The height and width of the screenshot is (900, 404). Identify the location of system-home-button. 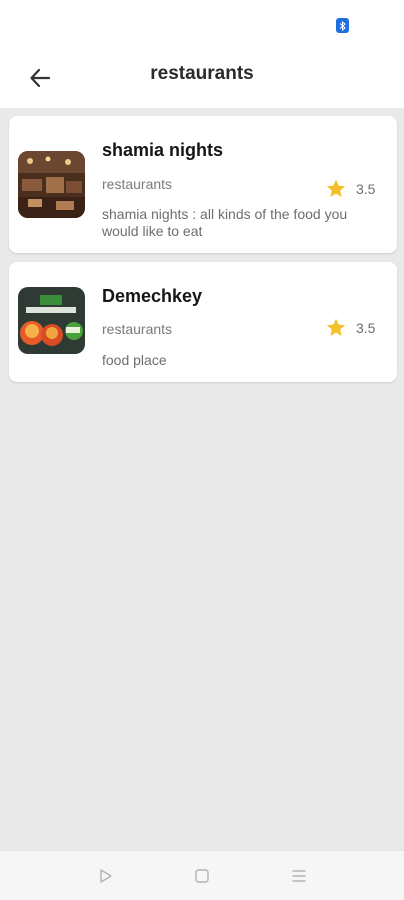
(202, 876).